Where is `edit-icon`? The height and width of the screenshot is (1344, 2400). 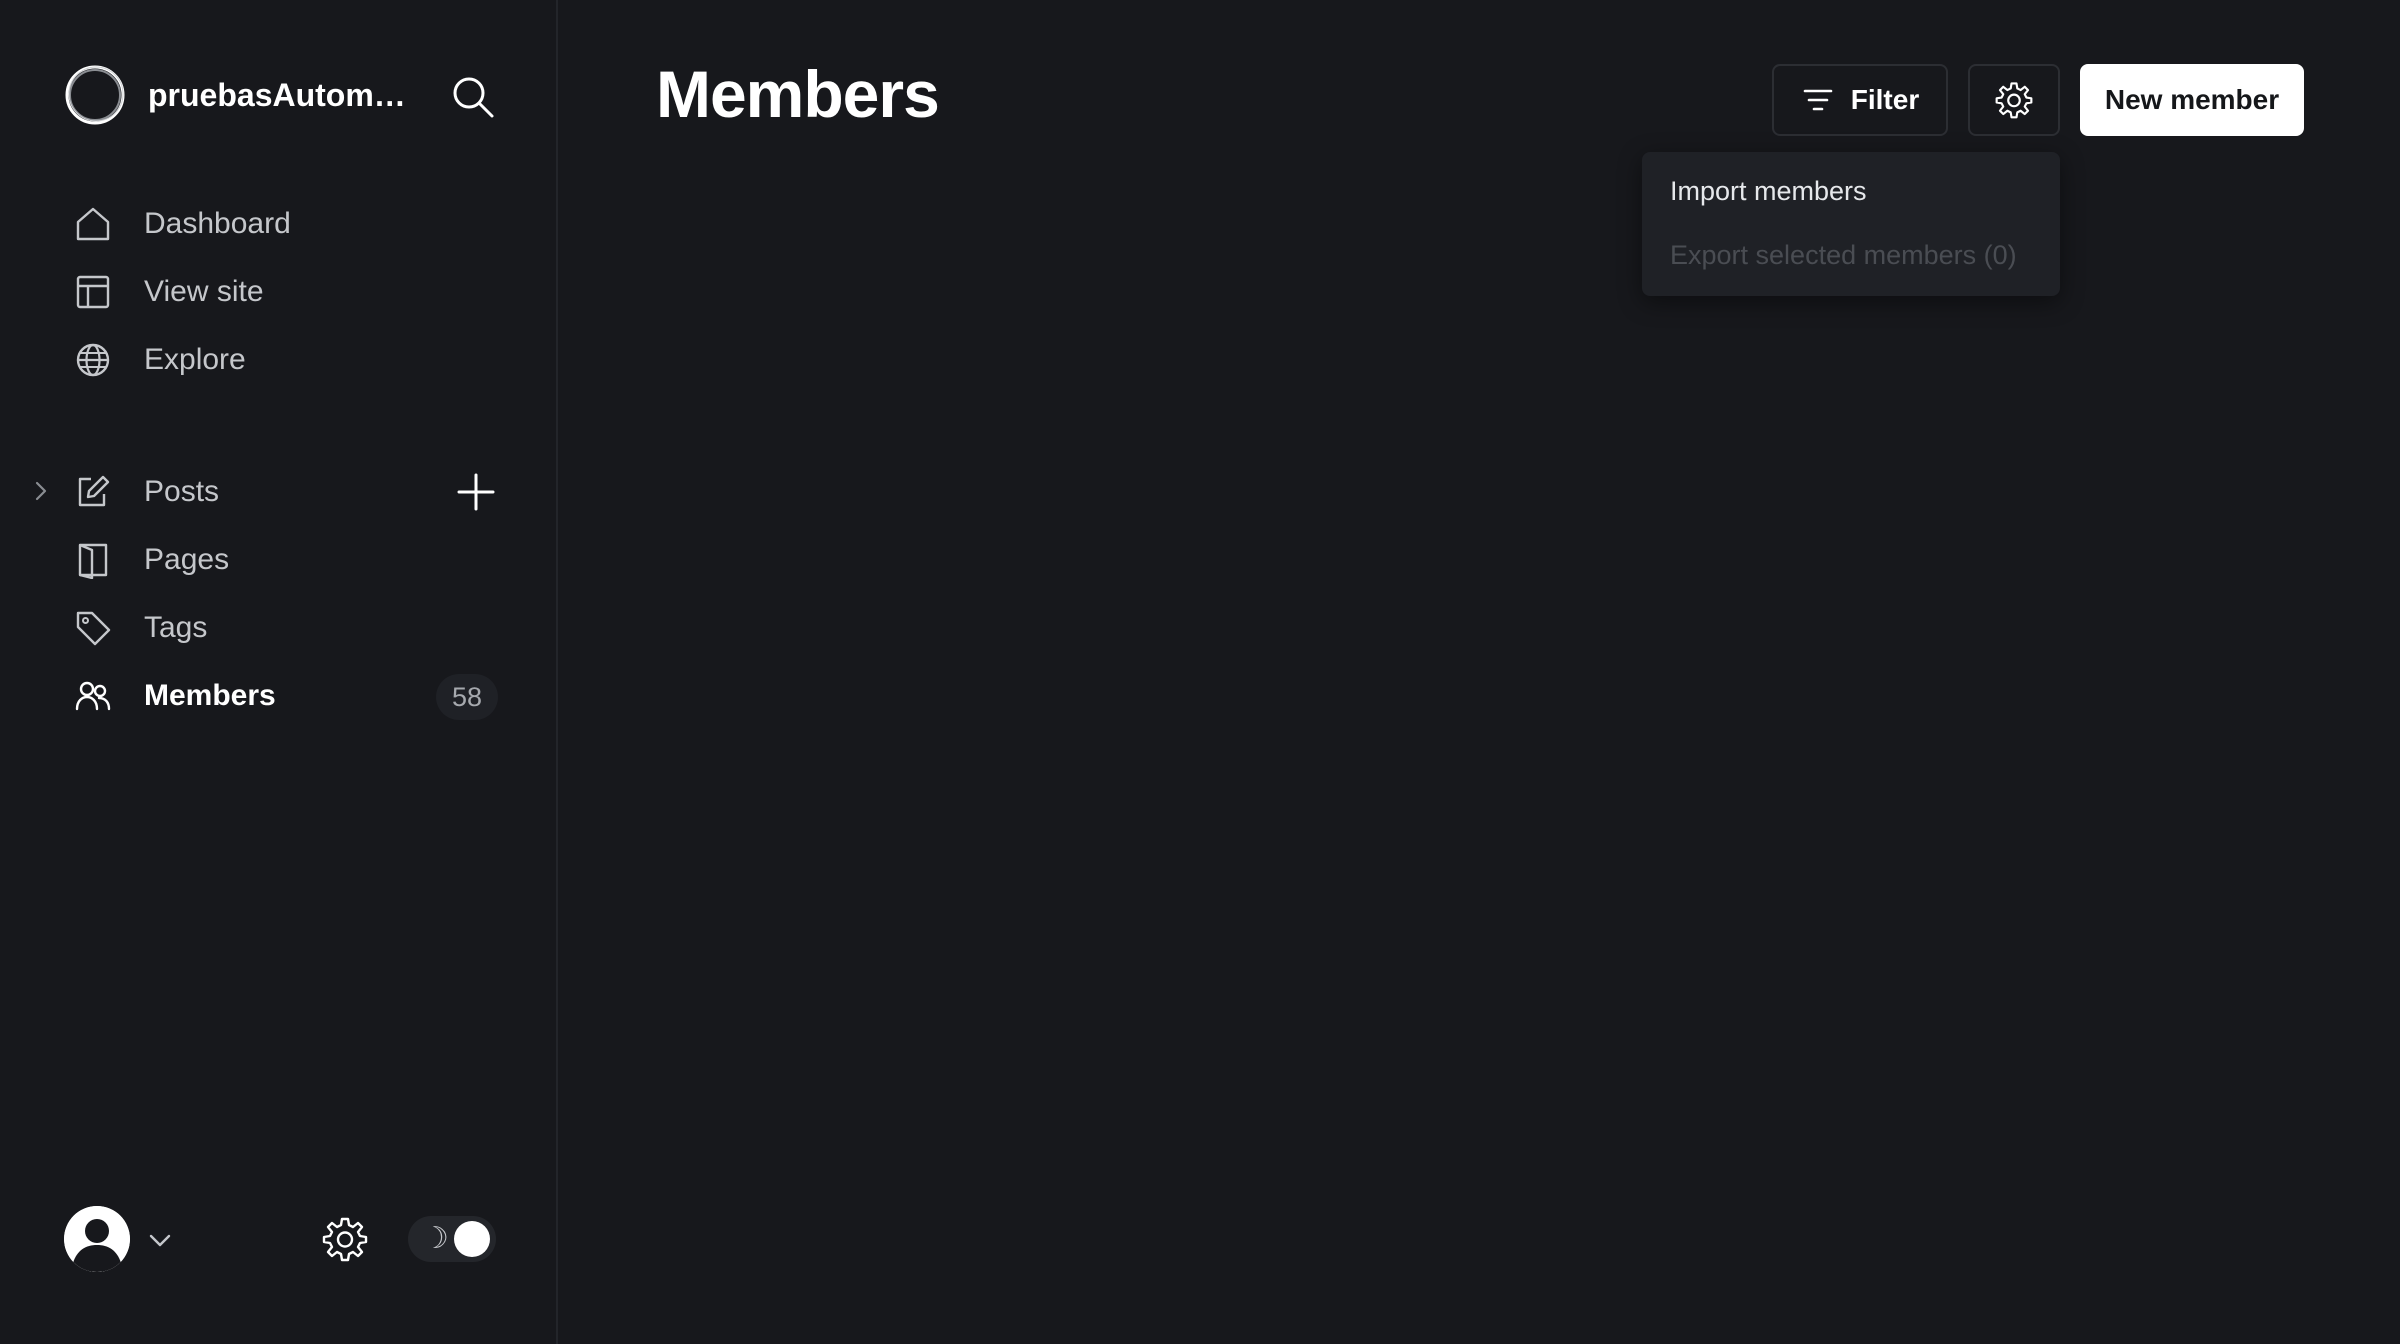
edit-icon is located at coordinates (94, 491).